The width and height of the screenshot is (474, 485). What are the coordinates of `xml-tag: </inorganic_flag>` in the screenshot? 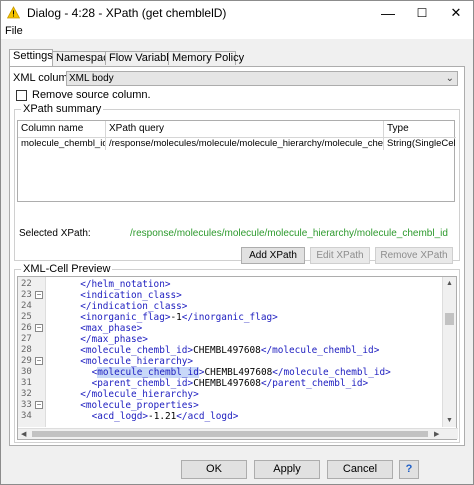 It's located at (229, 317).